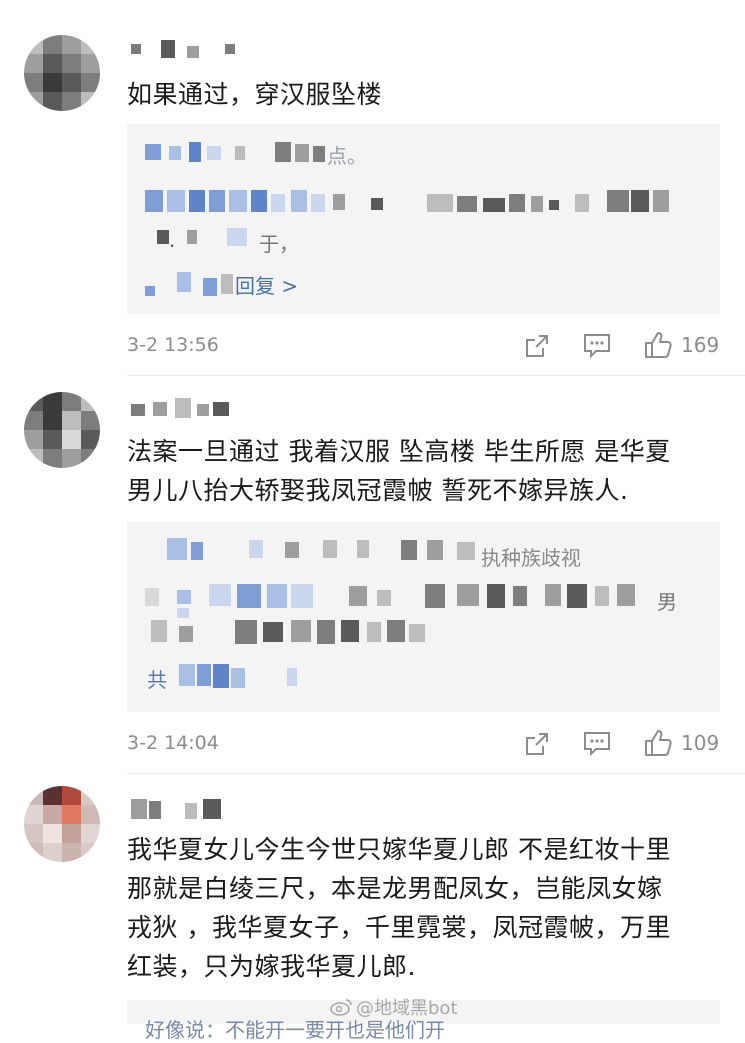 Image resolution: width=745 pixels, height=1043 pixels. Describe the element at coordinates (423, 617) in the screenshot. I see `reply-preview: 执种族歧视 男 共` at that location.